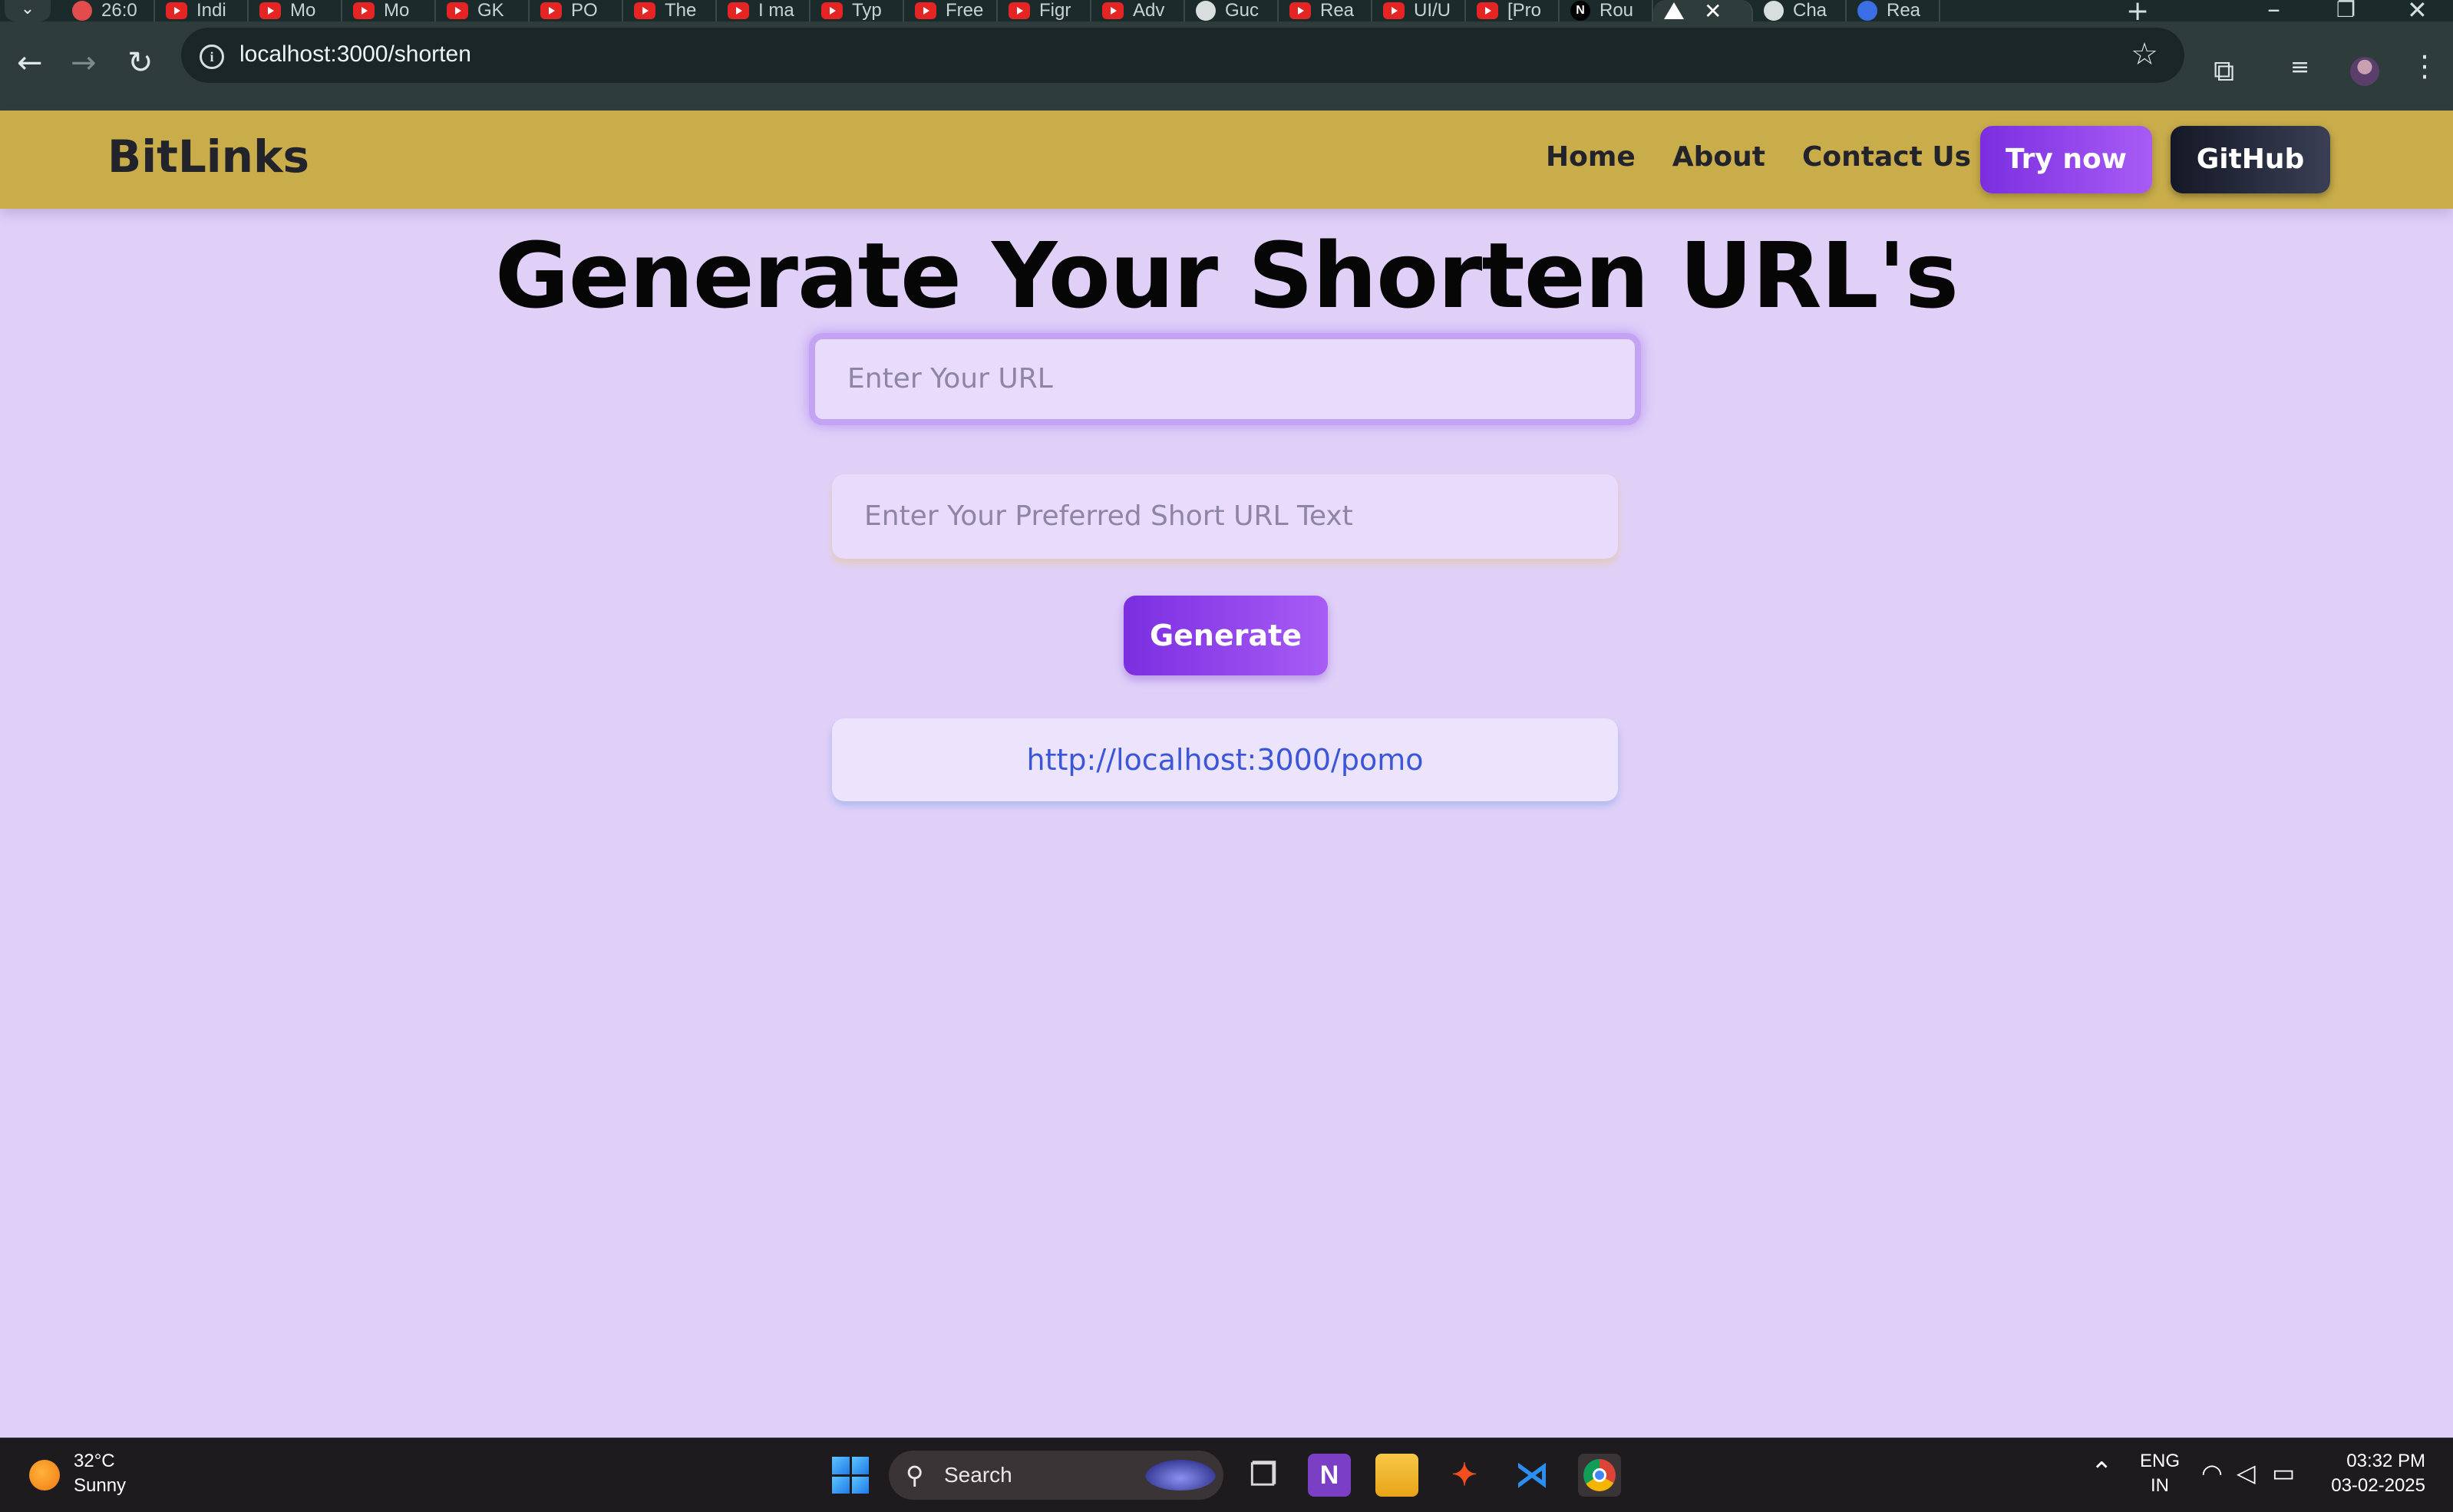 This screenshot has height=1512, width=2453. I want to click on short-url-text-input: Enter Your Preferred Short URL Text, so click(1225, 516).